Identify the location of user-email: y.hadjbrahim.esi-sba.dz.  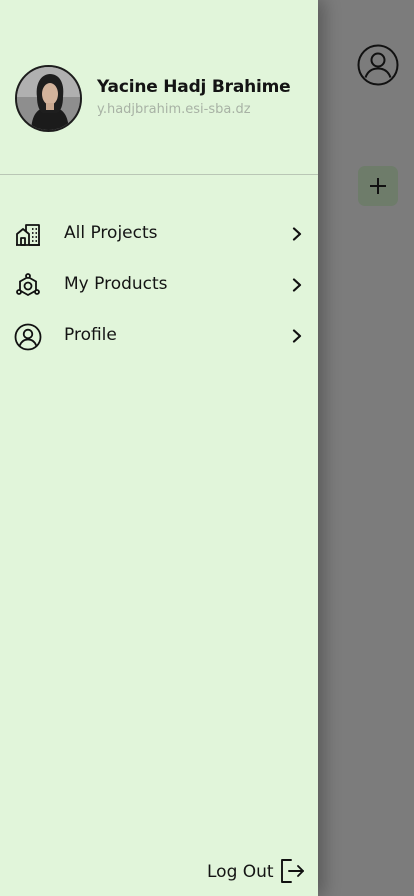
(174, 109).